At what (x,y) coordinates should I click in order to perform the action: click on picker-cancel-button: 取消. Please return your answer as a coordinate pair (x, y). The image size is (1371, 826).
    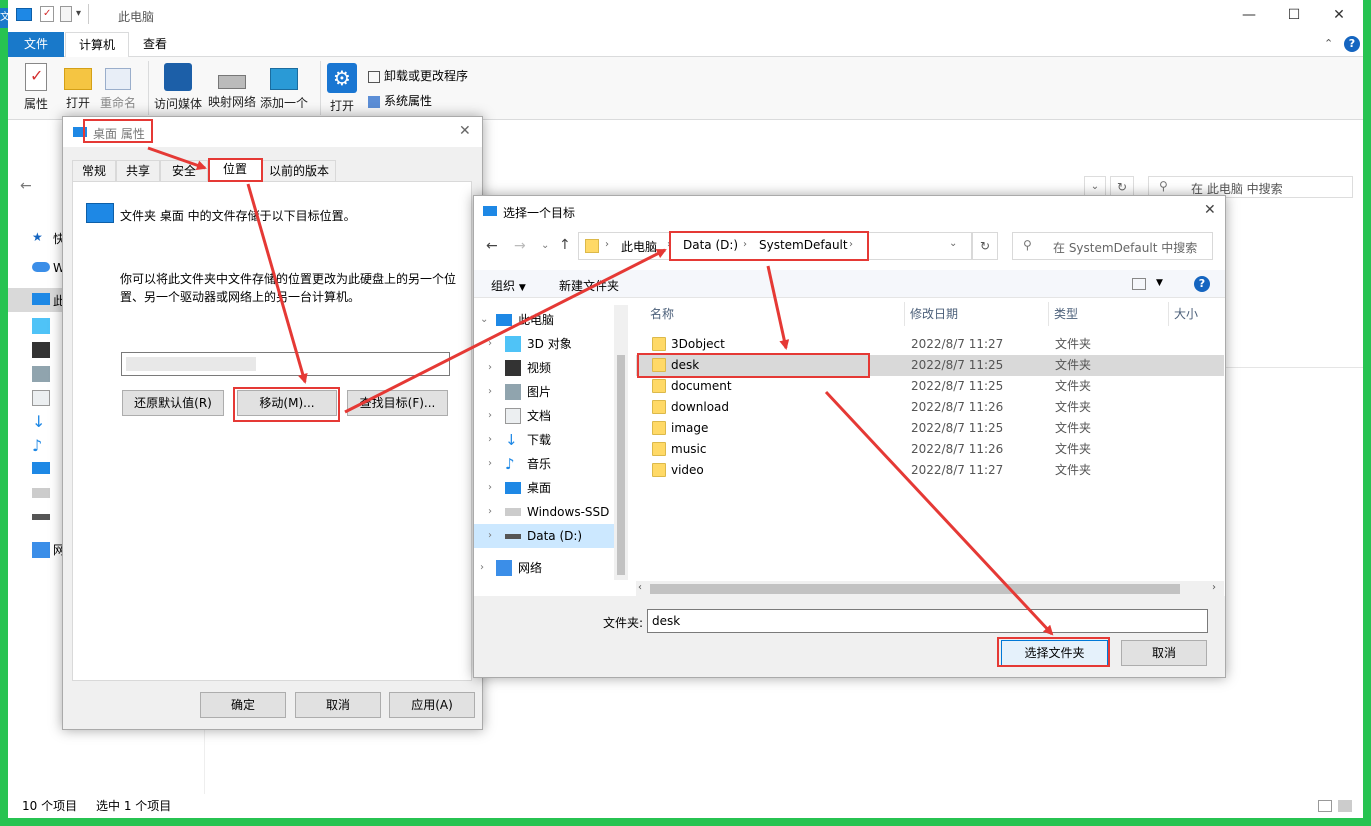
    Looking at the image, I should click on (1164, 653).